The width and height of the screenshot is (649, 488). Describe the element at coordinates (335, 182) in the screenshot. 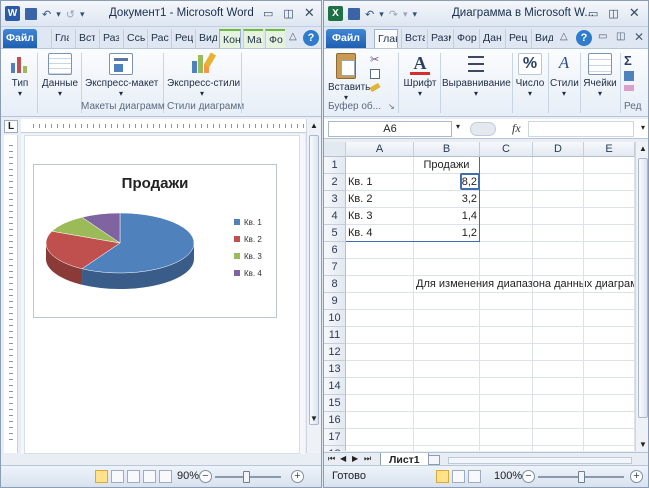

I see `row-header-2: 2` at that location.